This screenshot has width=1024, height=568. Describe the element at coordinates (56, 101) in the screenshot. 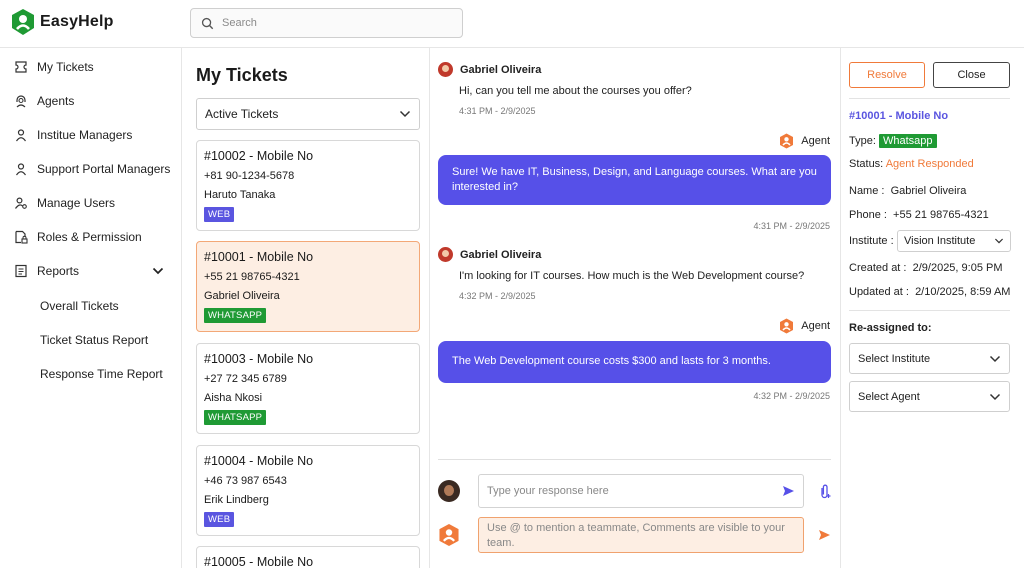

I see `sidebar-item-label: Agents` at that location.